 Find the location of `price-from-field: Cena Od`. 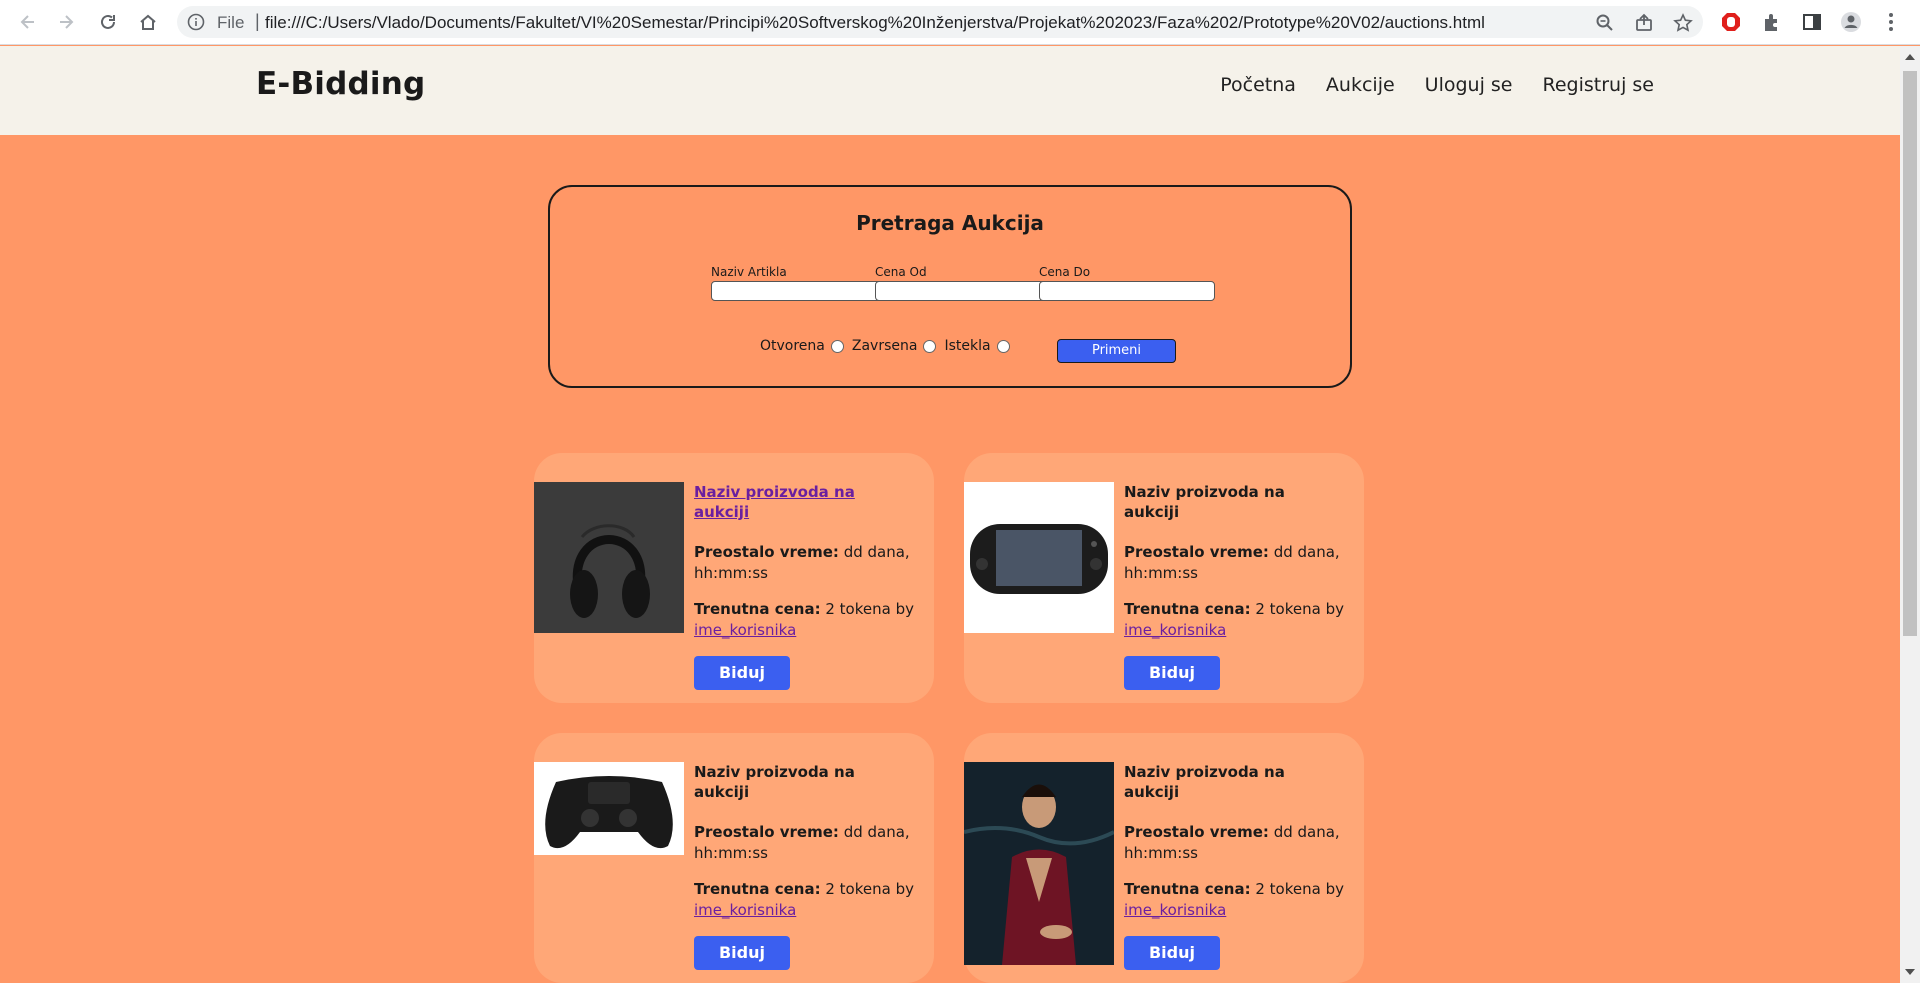

price-from-field: Cena Od is located at coordinates (963, 283).